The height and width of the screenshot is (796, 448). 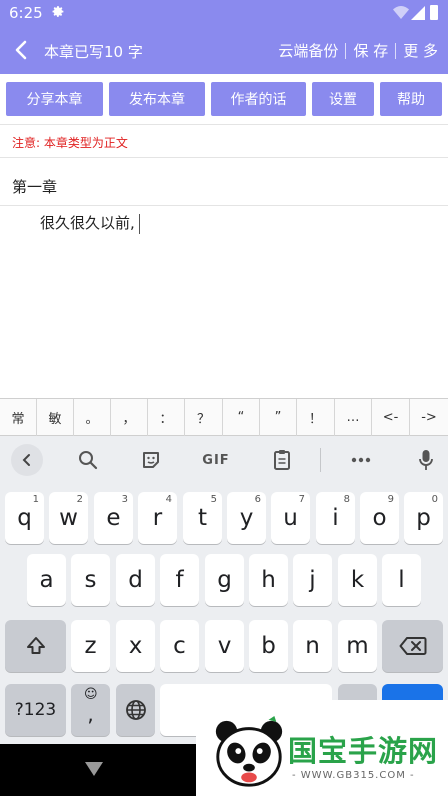 I want to click on key-label: e, so click(x=113, y=518).